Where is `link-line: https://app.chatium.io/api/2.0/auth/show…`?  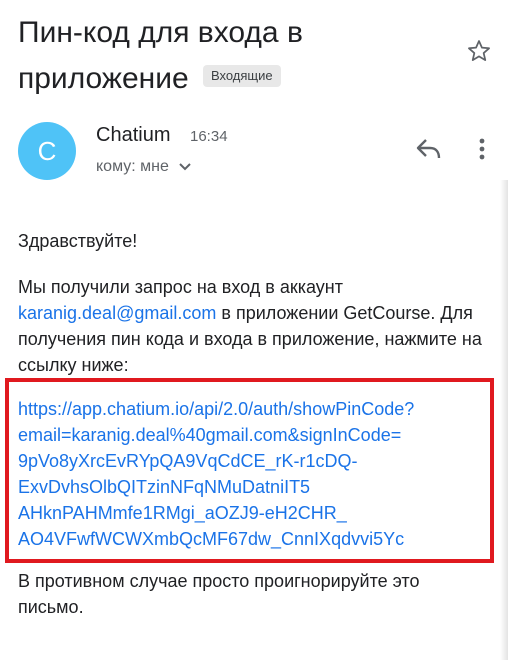
link-line: https://app.chatium.io/api/2.0/auth/show… is located at coordinates (216, 409).